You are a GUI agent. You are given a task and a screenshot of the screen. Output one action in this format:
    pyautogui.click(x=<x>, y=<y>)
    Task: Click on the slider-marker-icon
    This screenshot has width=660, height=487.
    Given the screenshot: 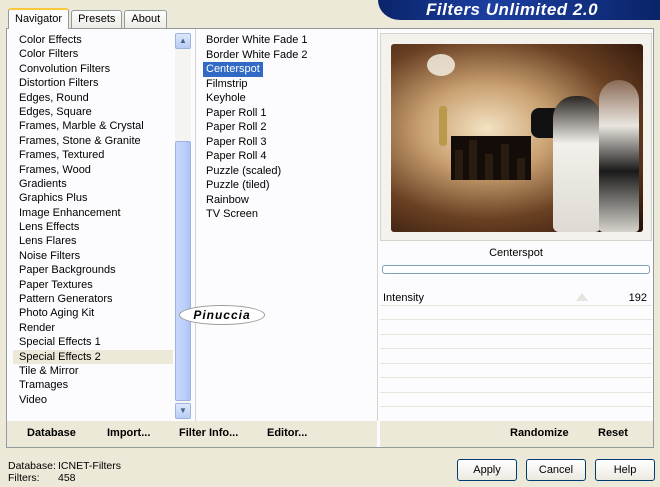 What is the action you would take?
    pyautogui.click(x=582, y=297)
    